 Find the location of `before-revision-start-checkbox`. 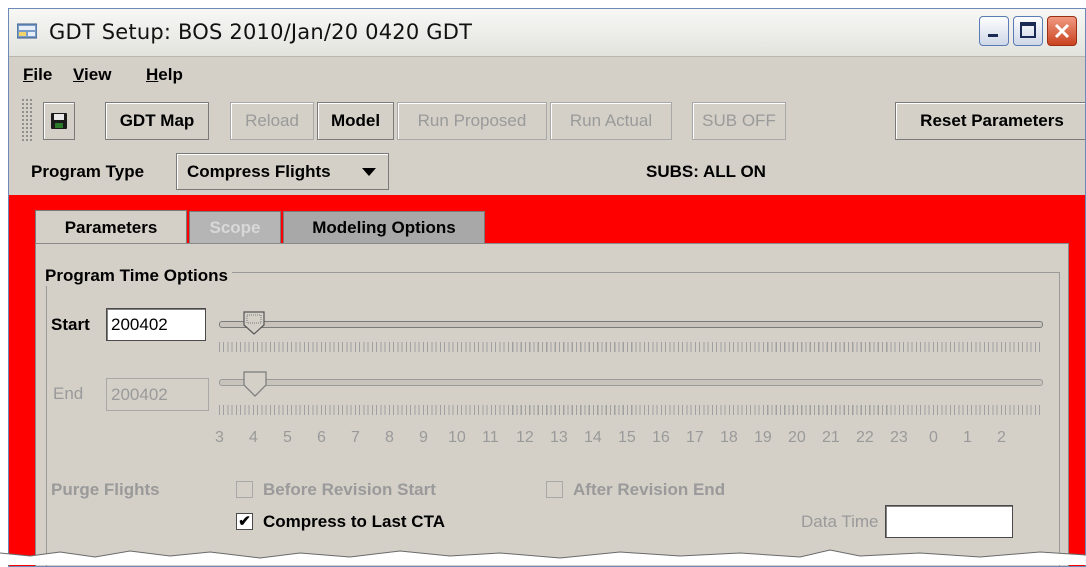

before-revision-start-checkbox is located at coordinates (244, 489).